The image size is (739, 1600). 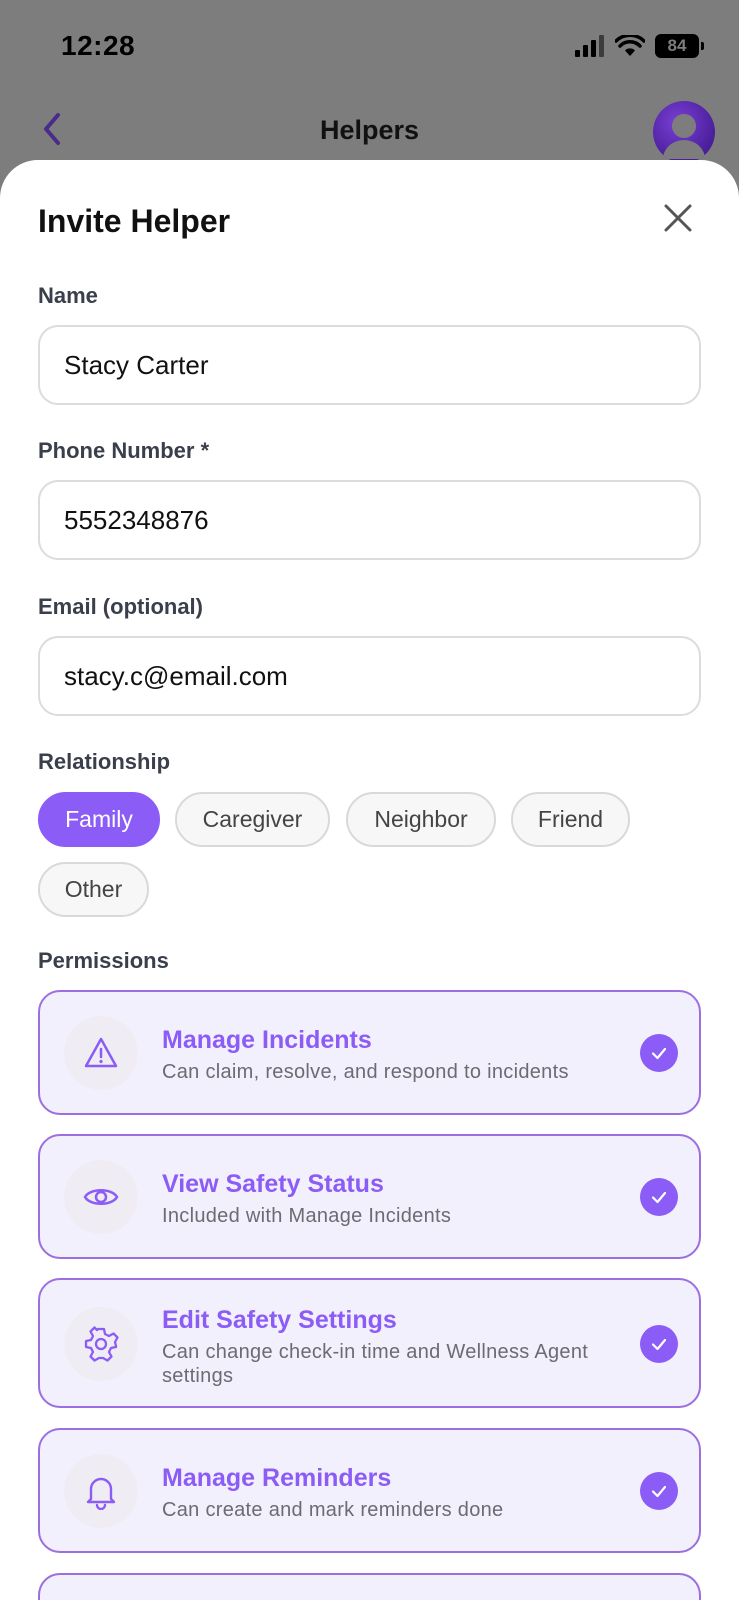 What do you see at coordinates (99, 819) in the screenshot?
I see `chip-family: Family` at bounding box center [99, 819].